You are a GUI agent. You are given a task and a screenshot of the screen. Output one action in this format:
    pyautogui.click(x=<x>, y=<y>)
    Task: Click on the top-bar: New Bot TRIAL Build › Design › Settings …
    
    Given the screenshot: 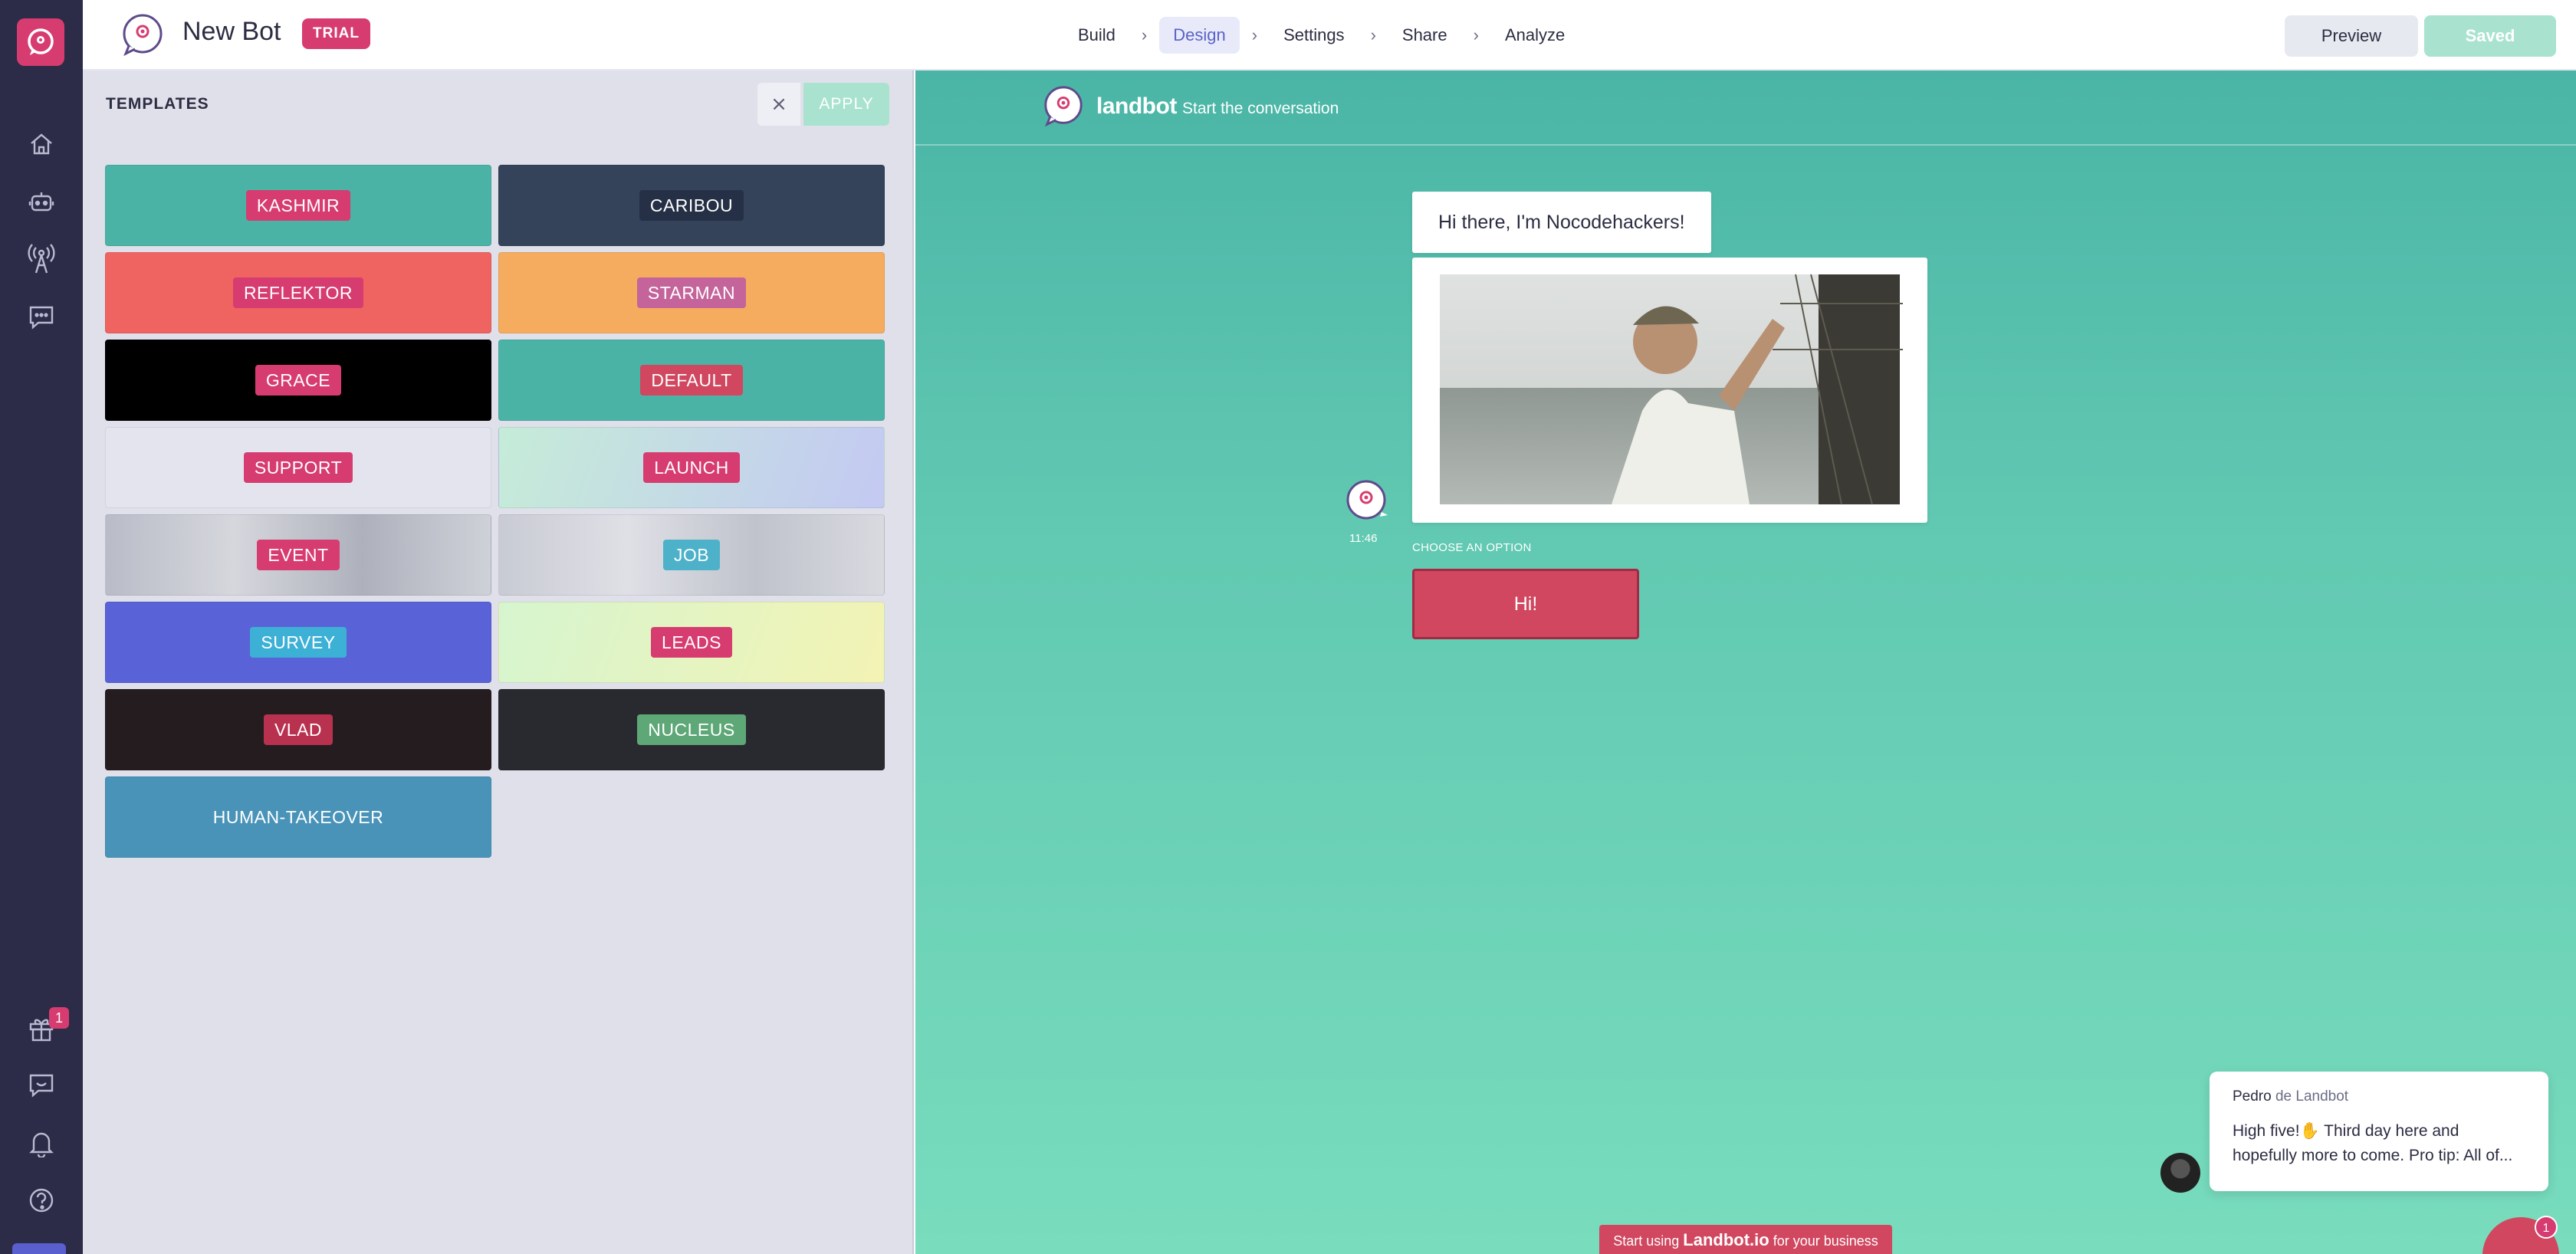 What is the action you would take?
    pyautogui.click(x=1330, y=35)
    